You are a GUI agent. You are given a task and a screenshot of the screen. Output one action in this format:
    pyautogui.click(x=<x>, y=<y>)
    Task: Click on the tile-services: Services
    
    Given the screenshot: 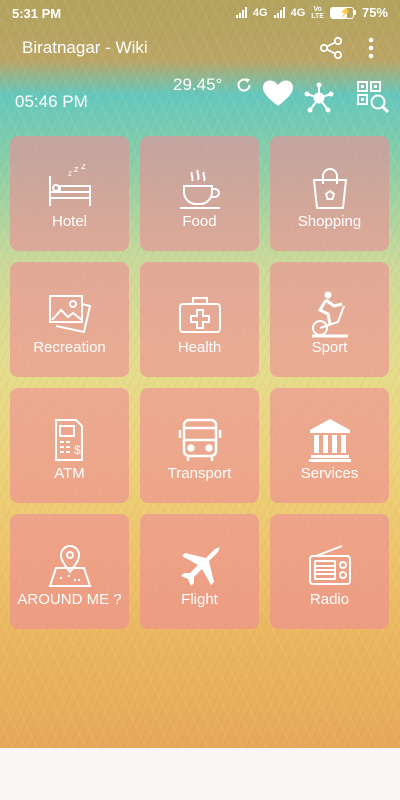 What is the action you would take?
    pyautogui.click(x=329, y=445)
    